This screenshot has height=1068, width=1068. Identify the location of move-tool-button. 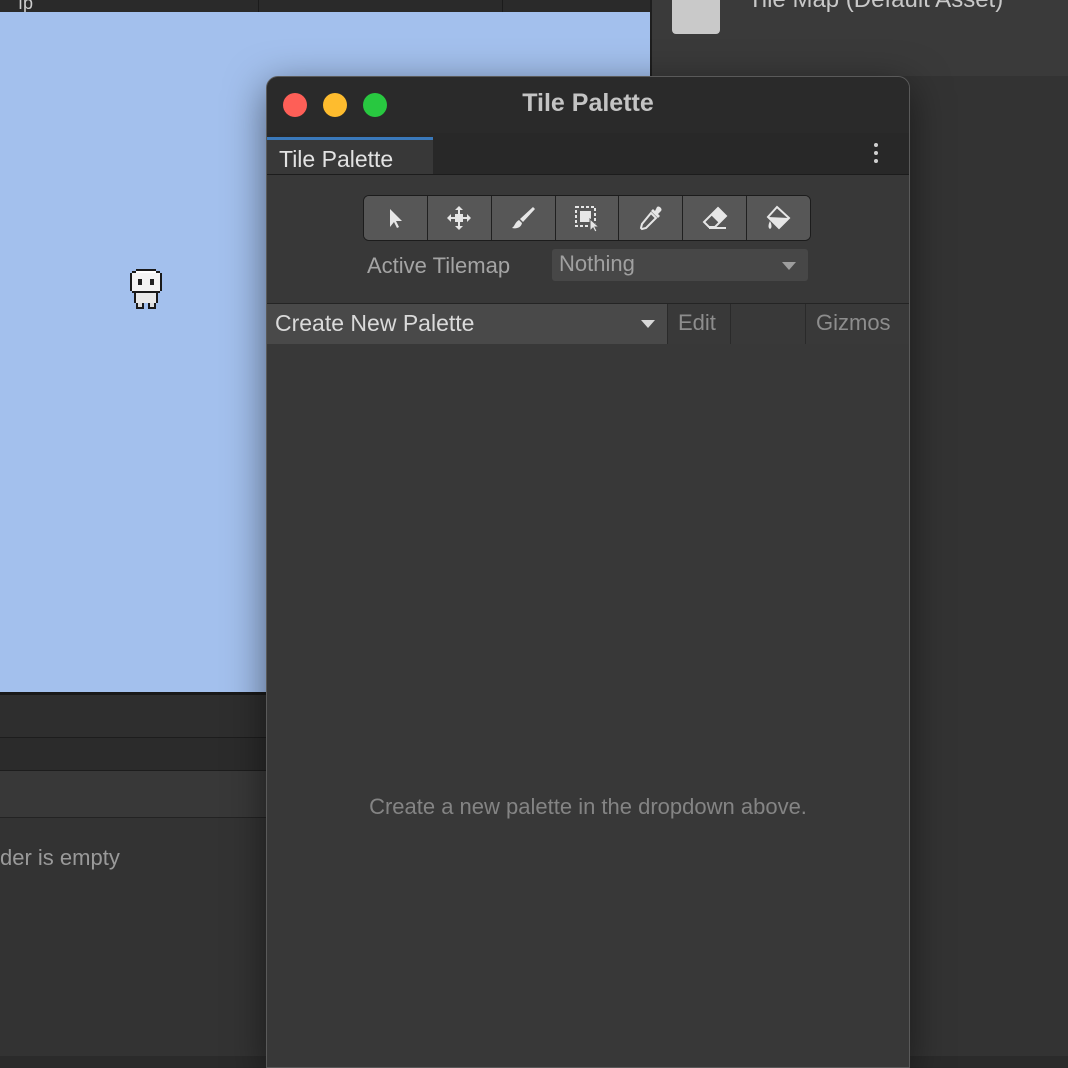
(459, 218).